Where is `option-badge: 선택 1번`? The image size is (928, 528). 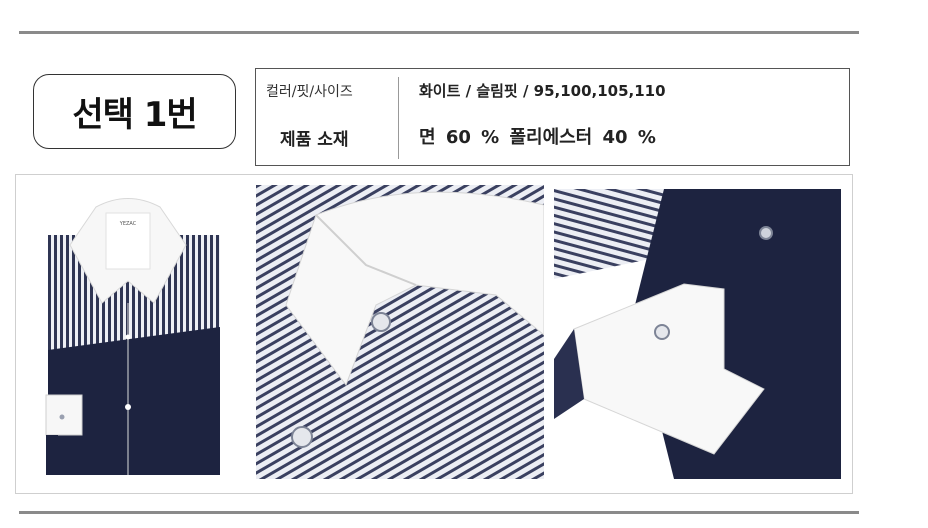 option-badge: 선택 1번 is located at coordinates (134, 111).